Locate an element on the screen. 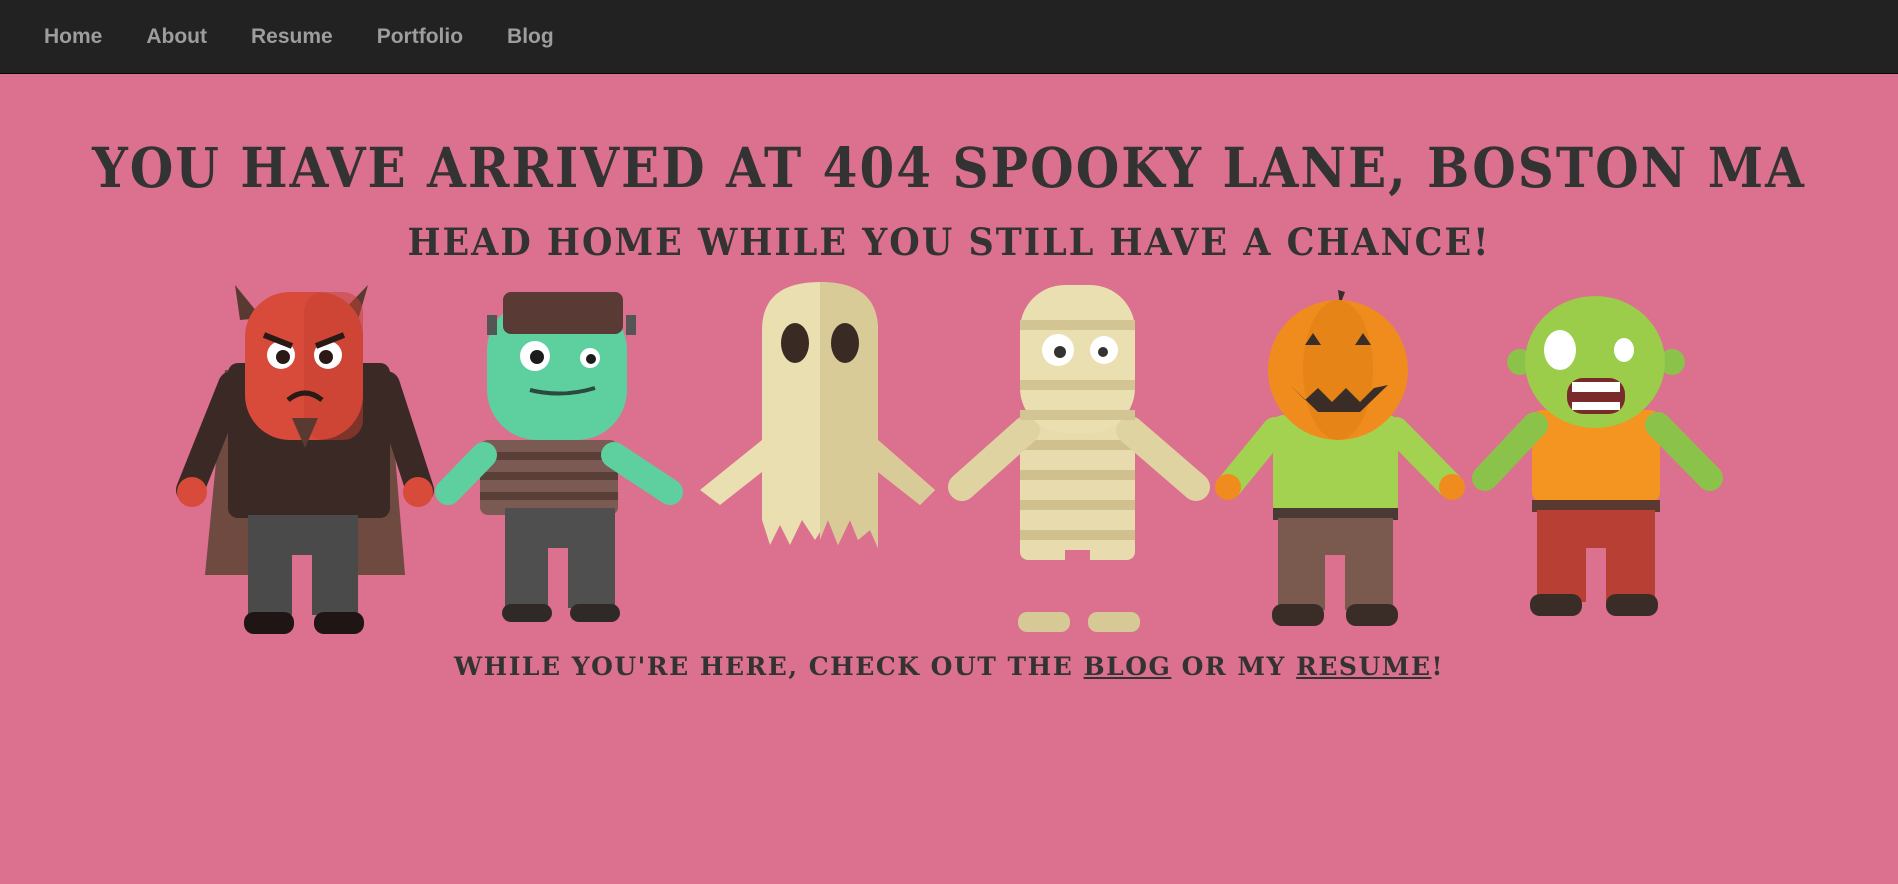  nav-portfolio-link: Portfolio is located at coordinates (420, 37).